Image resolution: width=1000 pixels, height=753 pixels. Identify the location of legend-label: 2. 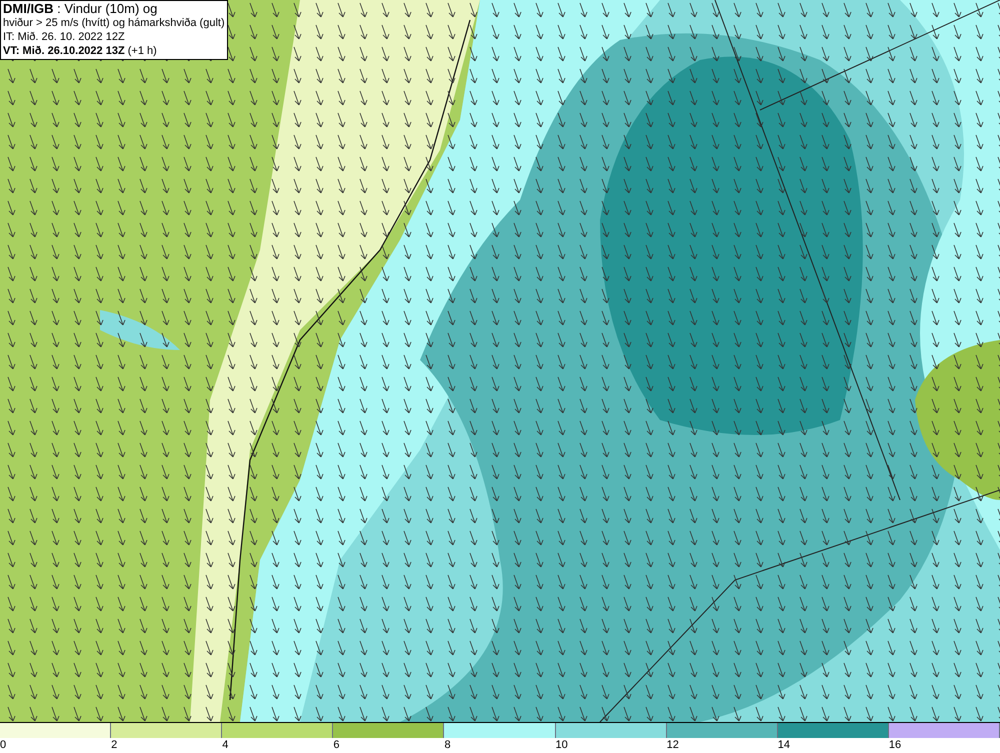
(114, 745).